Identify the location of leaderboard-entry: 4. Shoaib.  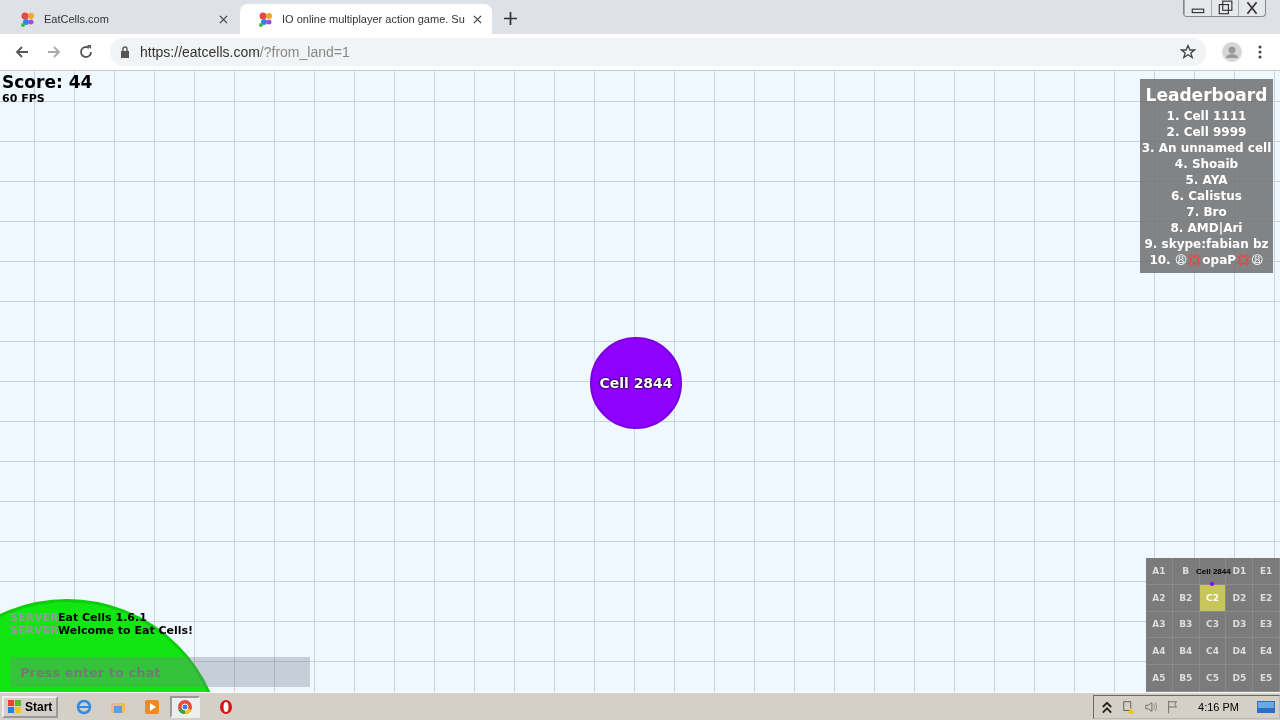
(1206, 164).